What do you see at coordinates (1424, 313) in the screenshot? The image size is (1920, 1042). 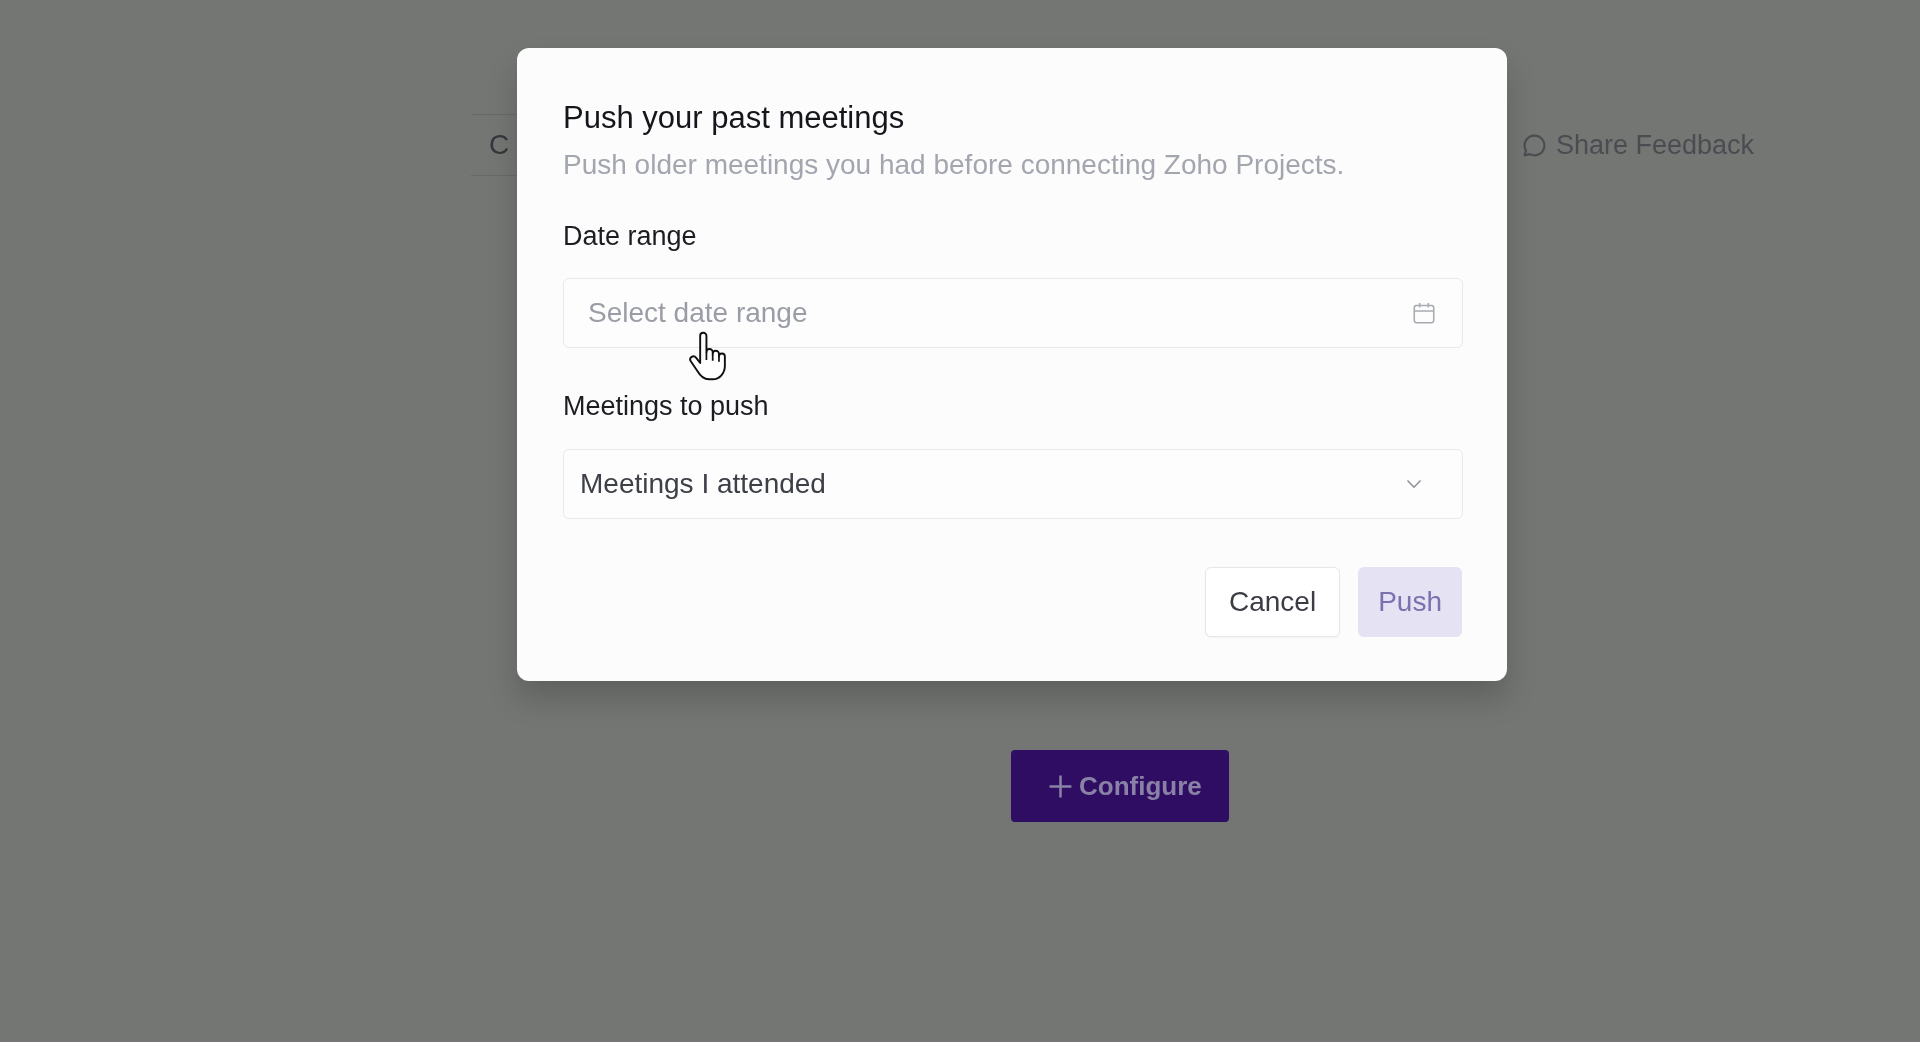 I see `calendar-icon` at bounding box center [1424, 313].